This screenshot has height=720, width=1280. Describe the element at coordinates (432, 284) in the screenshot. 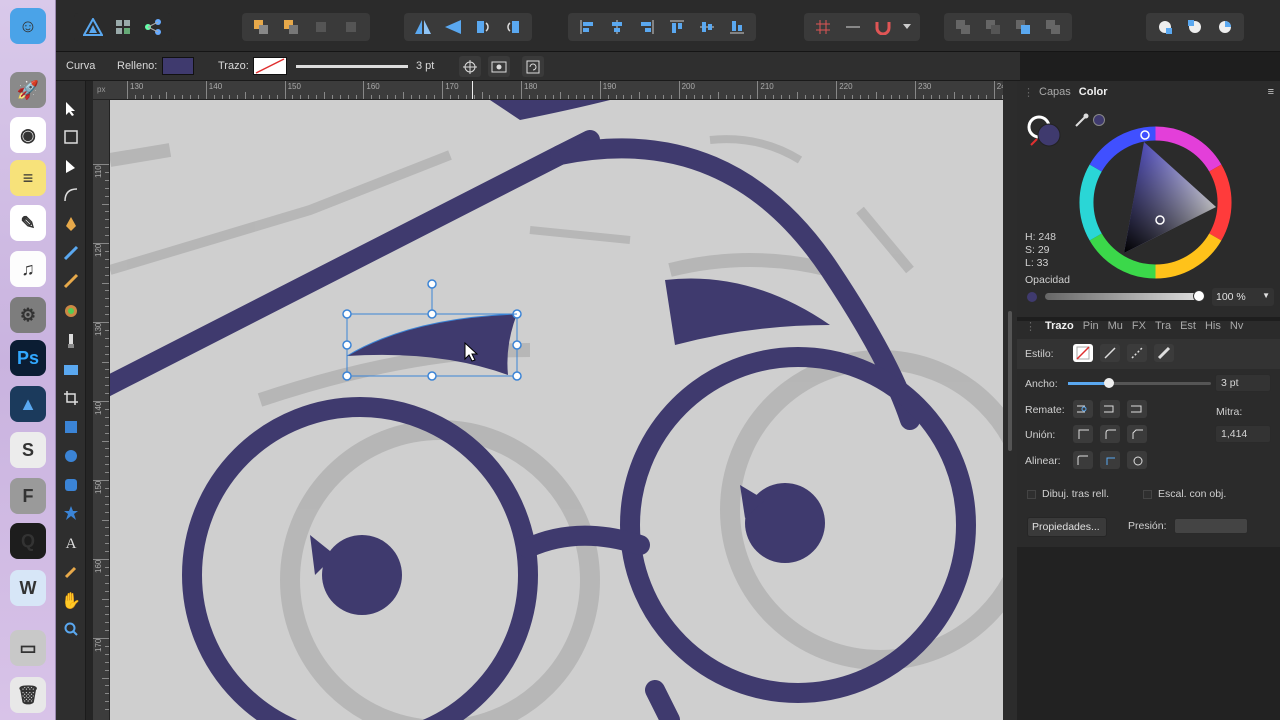

I see `rotation-handle` at that location.